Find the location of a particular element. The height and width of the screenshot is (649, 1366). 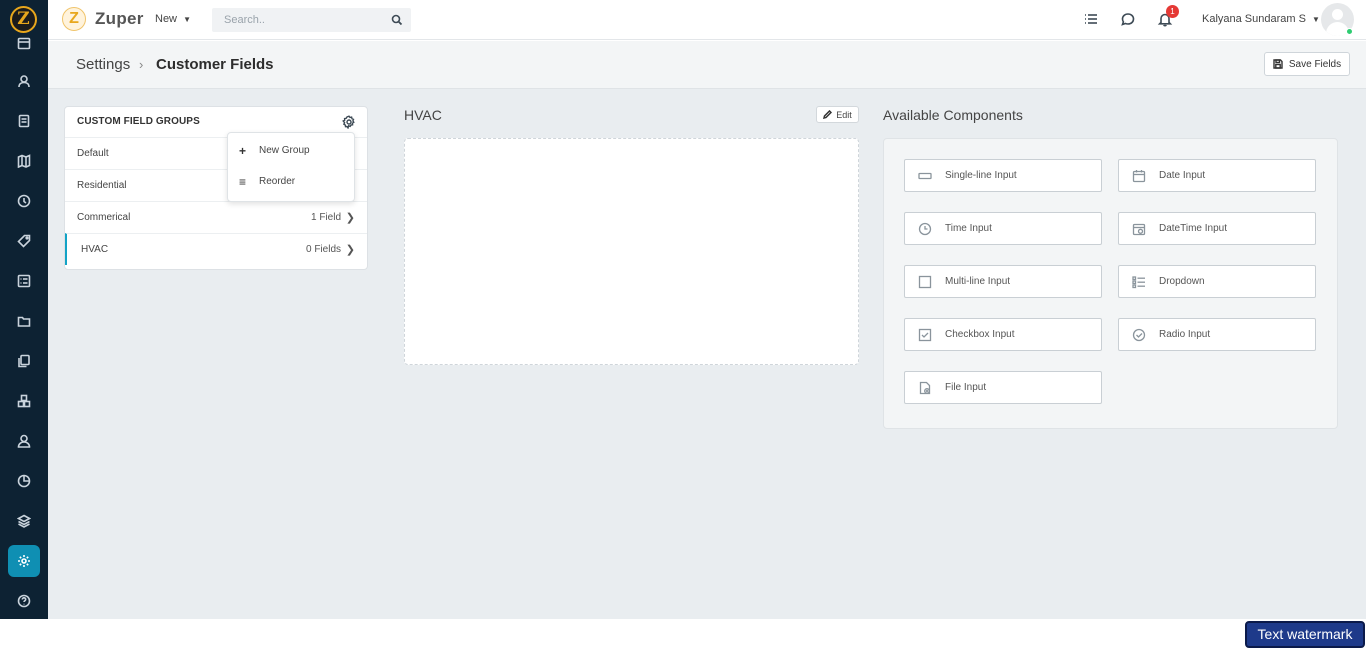

notification-badge: 1 is located at coordinates (1172, 11).